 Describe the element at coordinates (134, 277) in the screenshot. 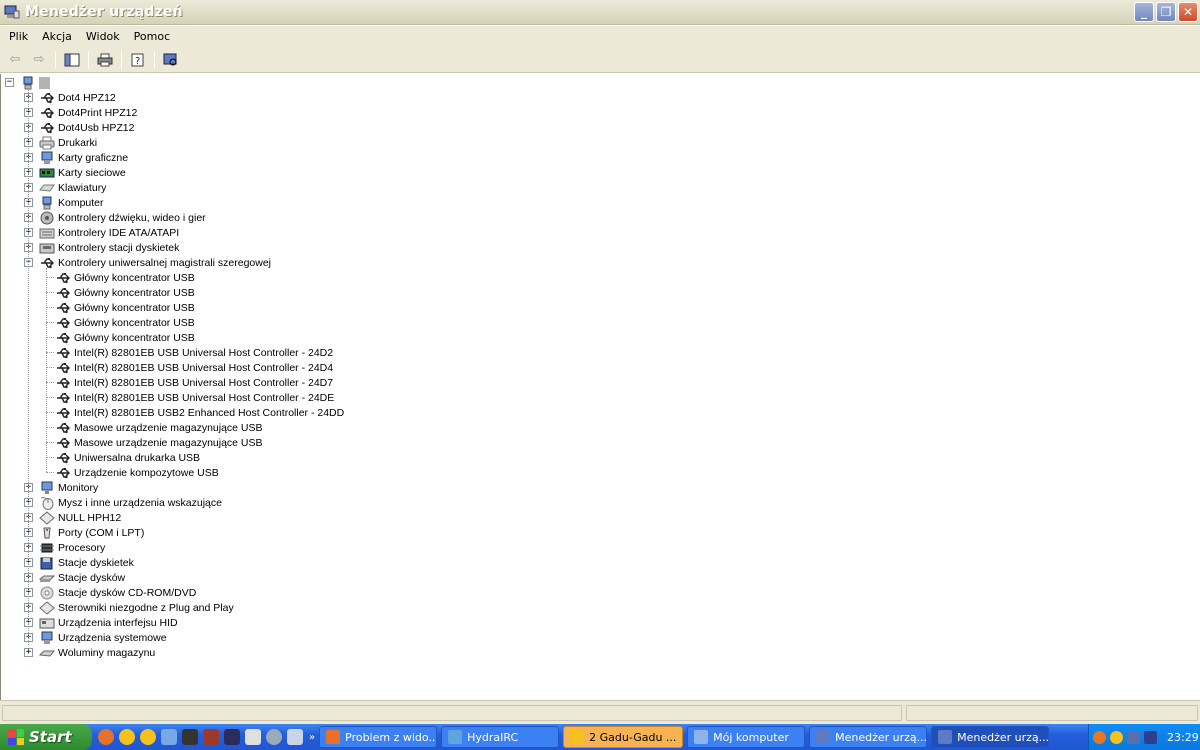

I see `device-label: Główny koncentrator USB` at that location.